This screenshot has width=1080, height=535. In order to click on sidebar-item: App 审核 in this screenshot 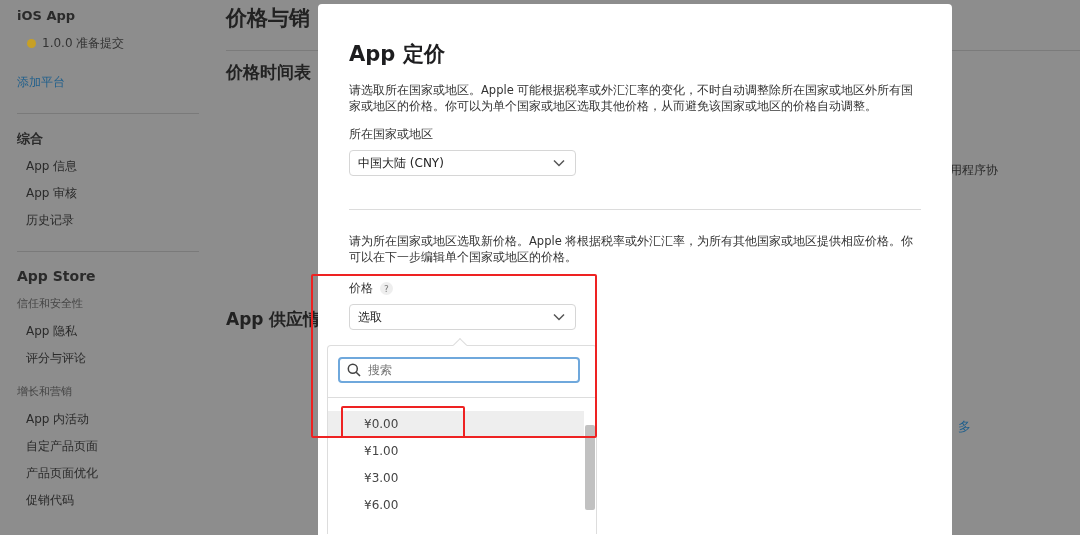, I will do `click(113, 193)`.